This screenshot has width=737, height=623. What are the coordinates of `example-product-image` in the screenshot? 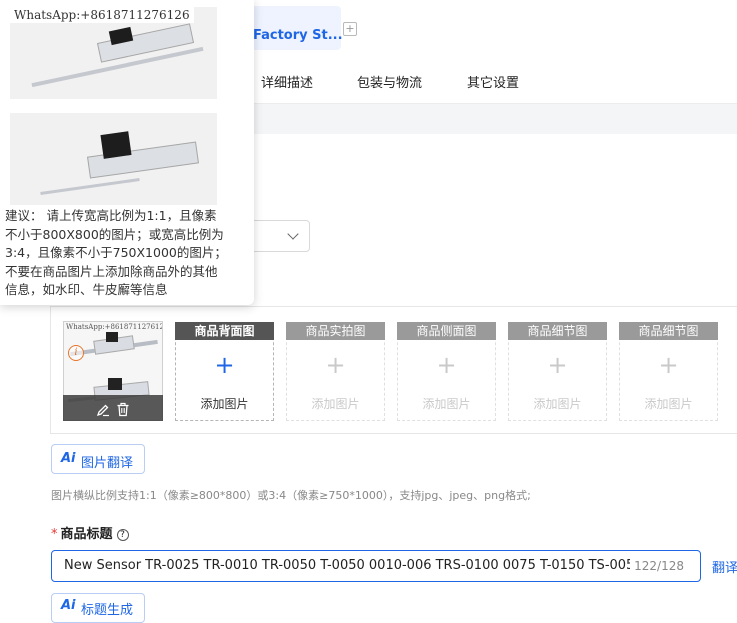 It's located at (113, 159).